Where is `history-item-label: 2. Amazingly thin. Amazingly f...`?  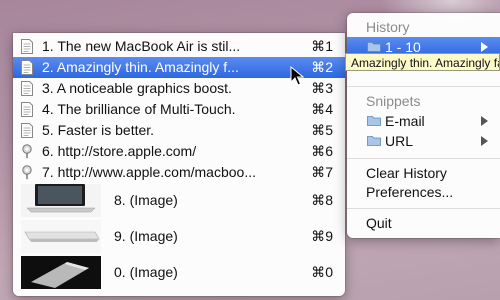 history-item-label: 2. Amazingly thin. Amazingly f... is located at coordinates (140, 67).